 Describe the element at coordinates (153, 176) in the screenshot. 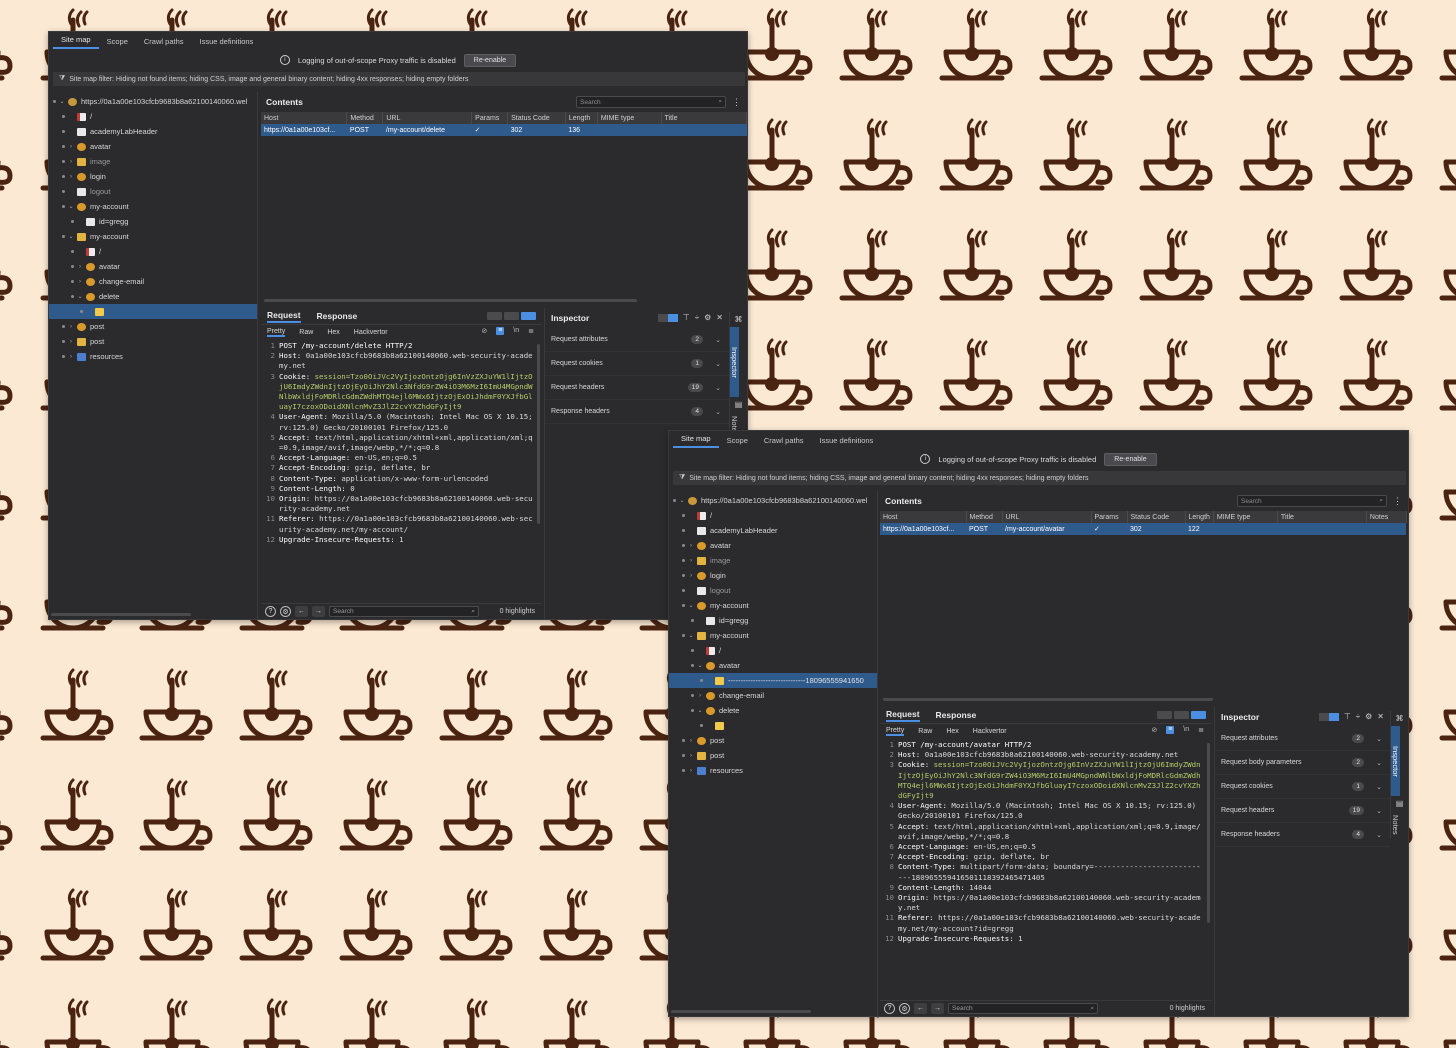

I see `tree-node: › login` at that location.